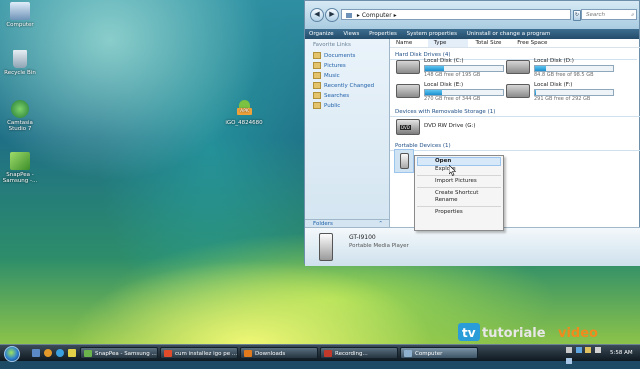 The image size is (640, 369). I want to click on system-tray, so click(587, 355).